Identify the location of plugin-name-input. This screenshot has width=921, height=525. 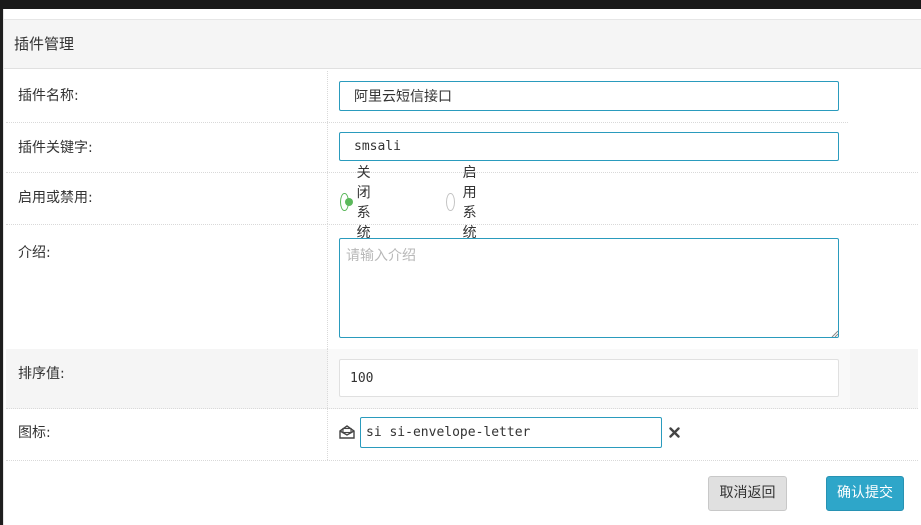
(589, 96).